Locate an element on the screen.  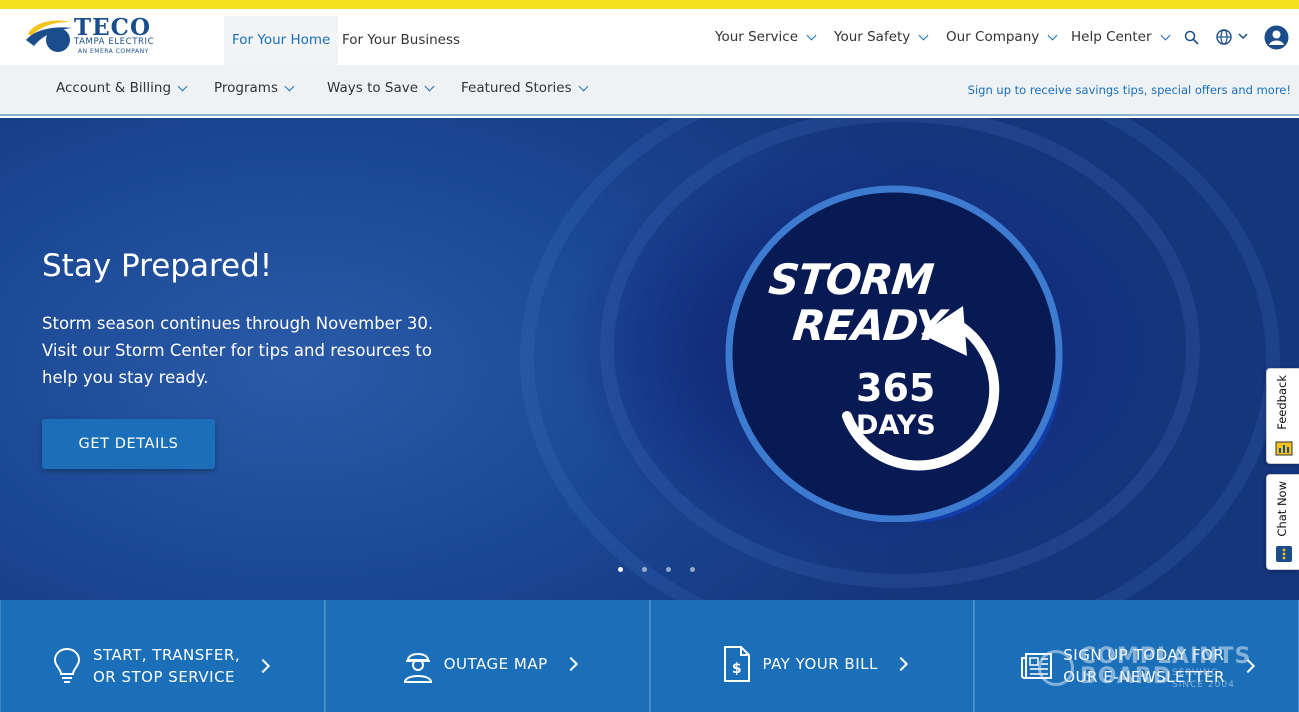
quick-link-pay-bill-content: $ PAY YOUR BILL is located at coordinates (814, 664).